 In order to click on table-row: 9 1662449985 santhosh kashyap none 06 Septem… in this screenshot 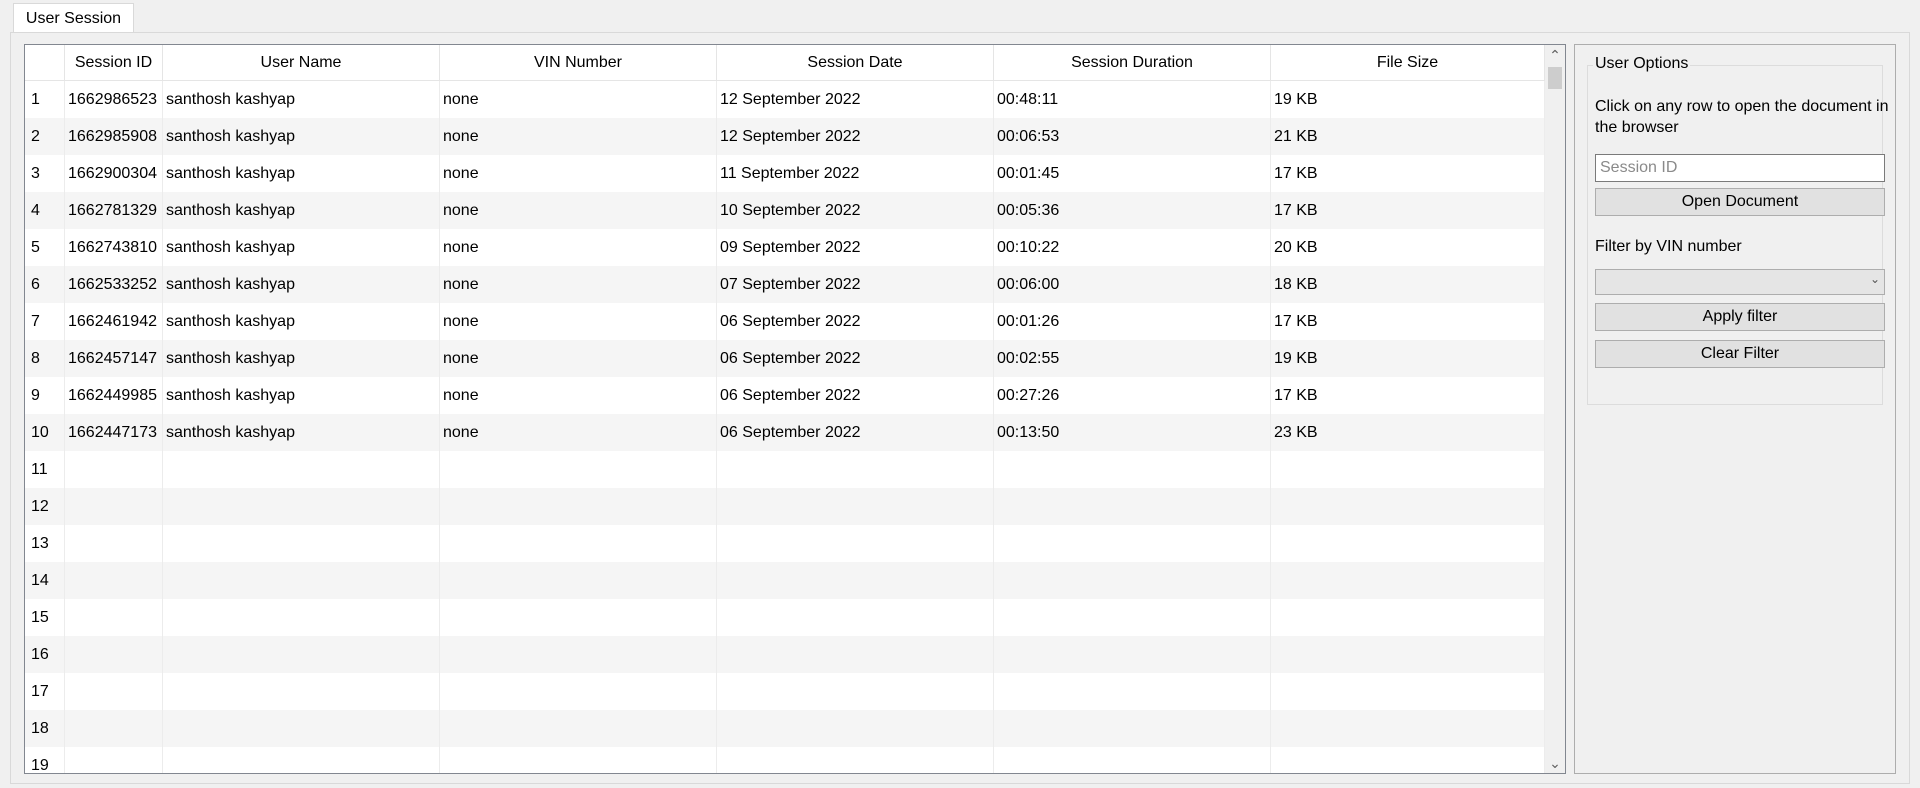, I will do `click(785, 395)`.